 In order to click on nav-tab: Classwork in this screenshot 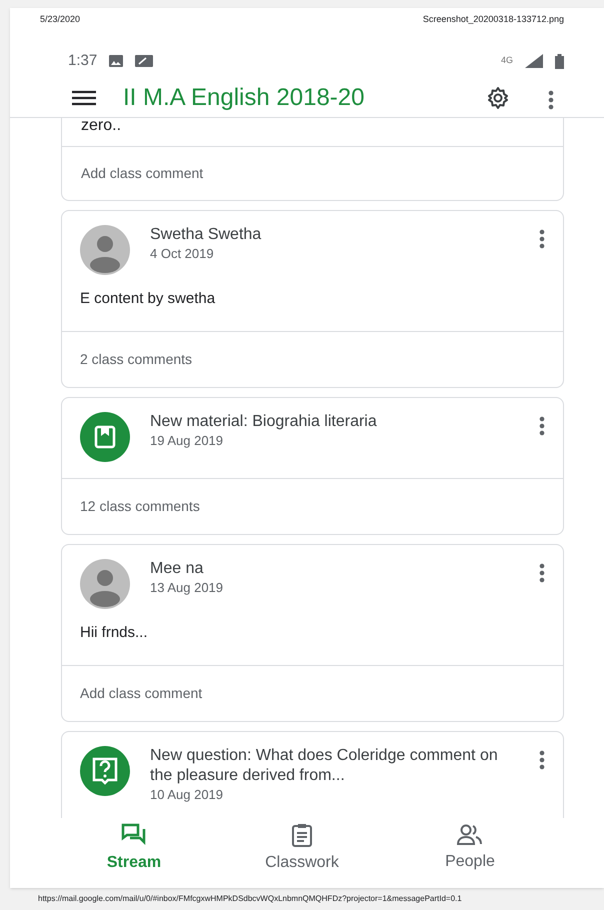, I will do `click(302, 849)`.